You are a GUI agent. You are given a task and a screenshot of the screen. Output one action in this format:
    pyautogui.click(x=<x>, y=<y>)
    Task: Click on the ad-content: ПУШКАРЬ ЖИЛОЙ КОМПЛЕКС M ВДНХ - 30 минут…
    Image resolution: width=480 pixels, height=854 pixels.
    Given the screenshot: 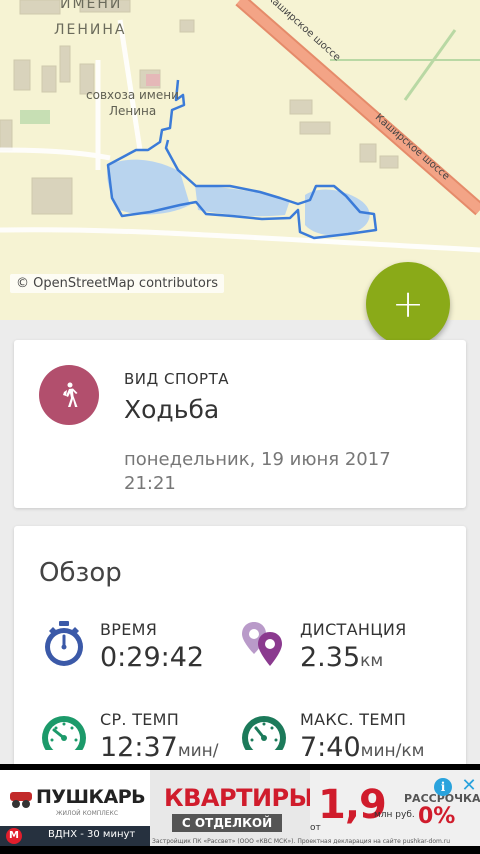 What is the action you would take?
    pyautogui.click(x=240, y=808)
    